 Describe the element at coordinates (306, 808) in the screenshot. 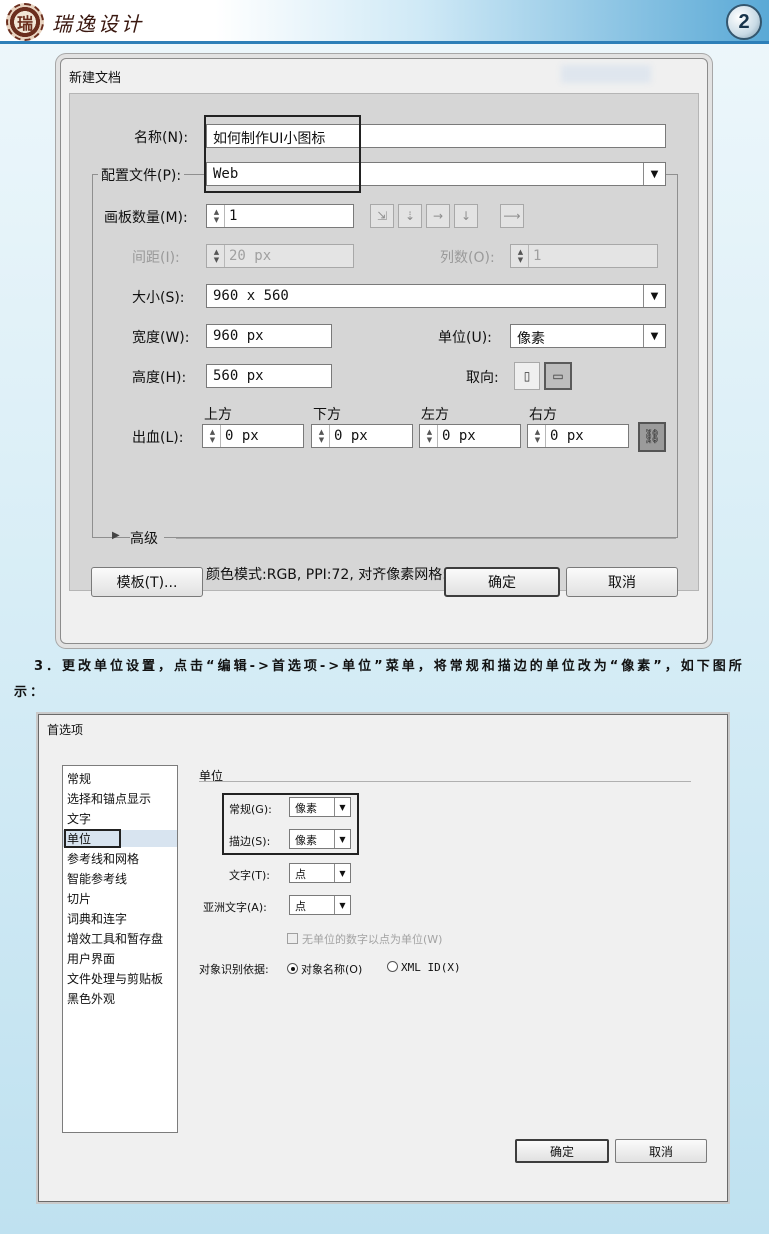

I see `general-units-value: 像素` at that location.